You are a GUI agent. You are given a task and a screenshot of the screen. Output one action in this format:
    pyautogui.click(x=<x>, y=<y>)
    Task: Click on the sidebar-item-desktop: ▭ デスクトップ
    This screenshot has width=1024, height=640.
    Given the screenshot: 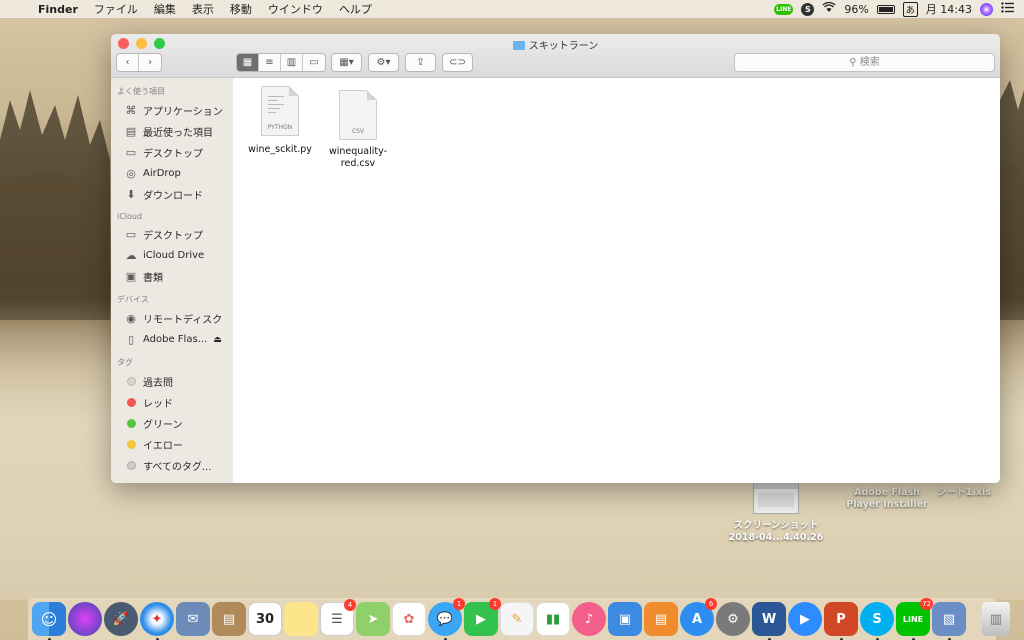 What is the action you would take?
    pyautogui.click(x=172, y=152)
    